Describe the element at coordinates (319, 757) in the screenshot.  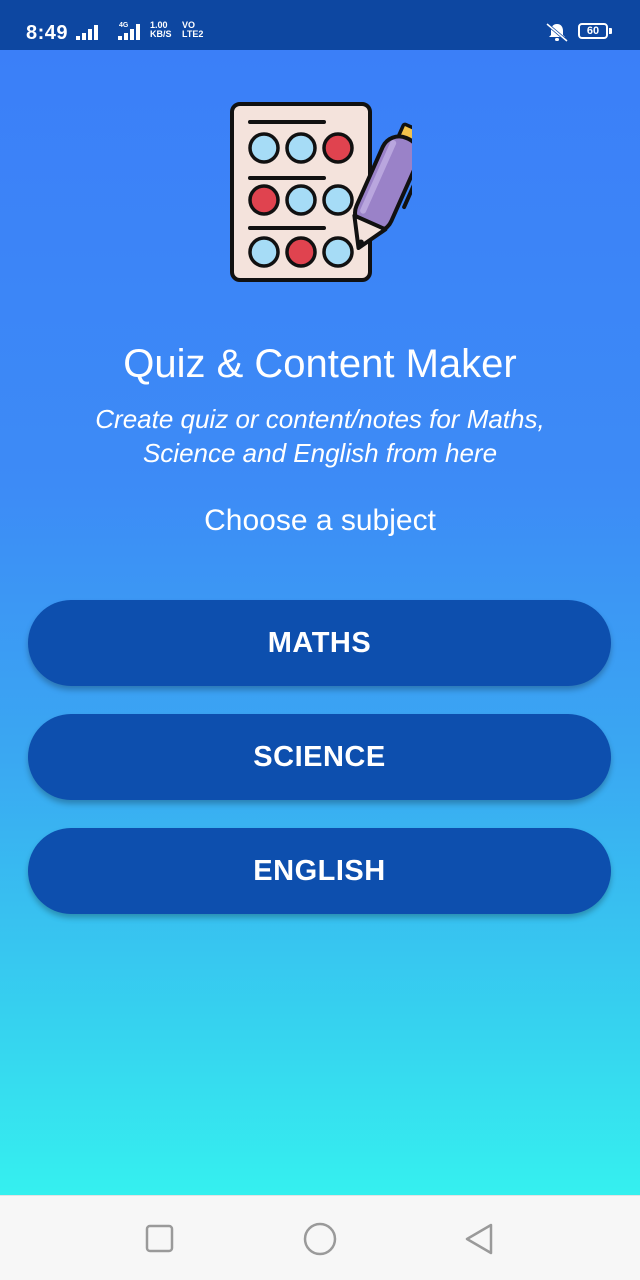
I see `science-button: SCIENCE` at that location.